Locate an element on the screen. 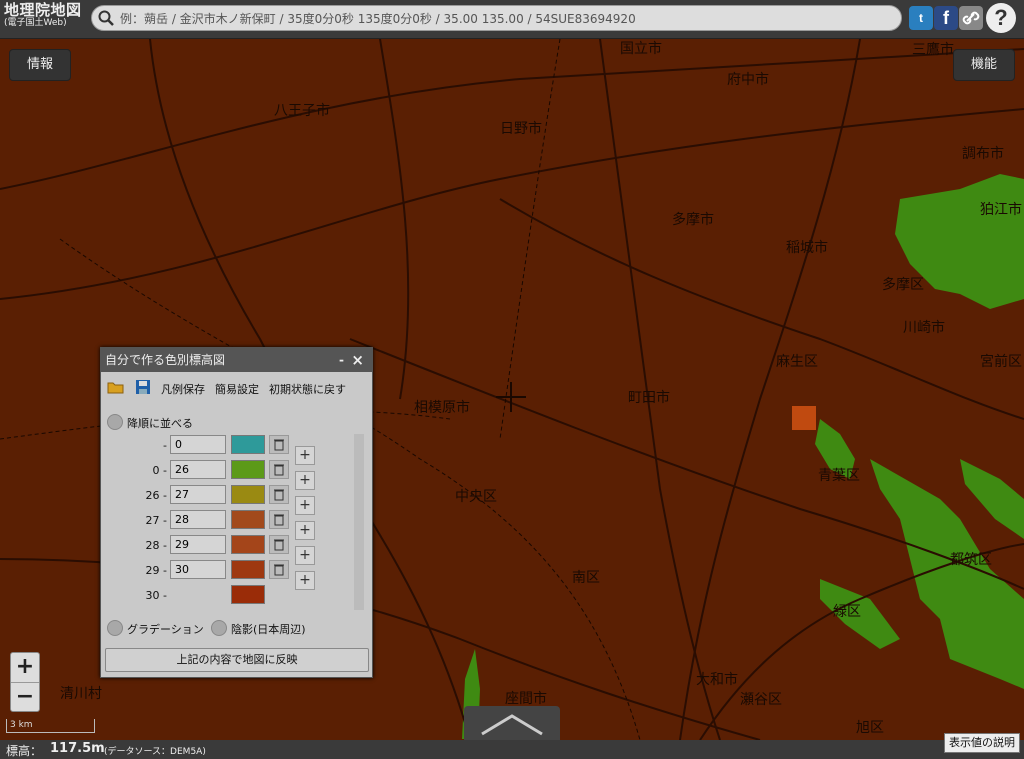 The height and width of the screenshot is (759, 1024). folder-icon is located at coordinates (116, 387).